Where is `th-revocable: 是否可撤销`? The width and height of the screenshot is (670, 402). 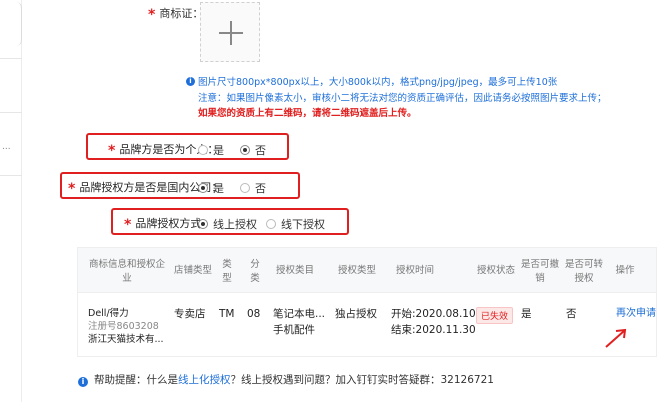 th-revocable: 是否可撤销 is located at coordinates (539, 271).